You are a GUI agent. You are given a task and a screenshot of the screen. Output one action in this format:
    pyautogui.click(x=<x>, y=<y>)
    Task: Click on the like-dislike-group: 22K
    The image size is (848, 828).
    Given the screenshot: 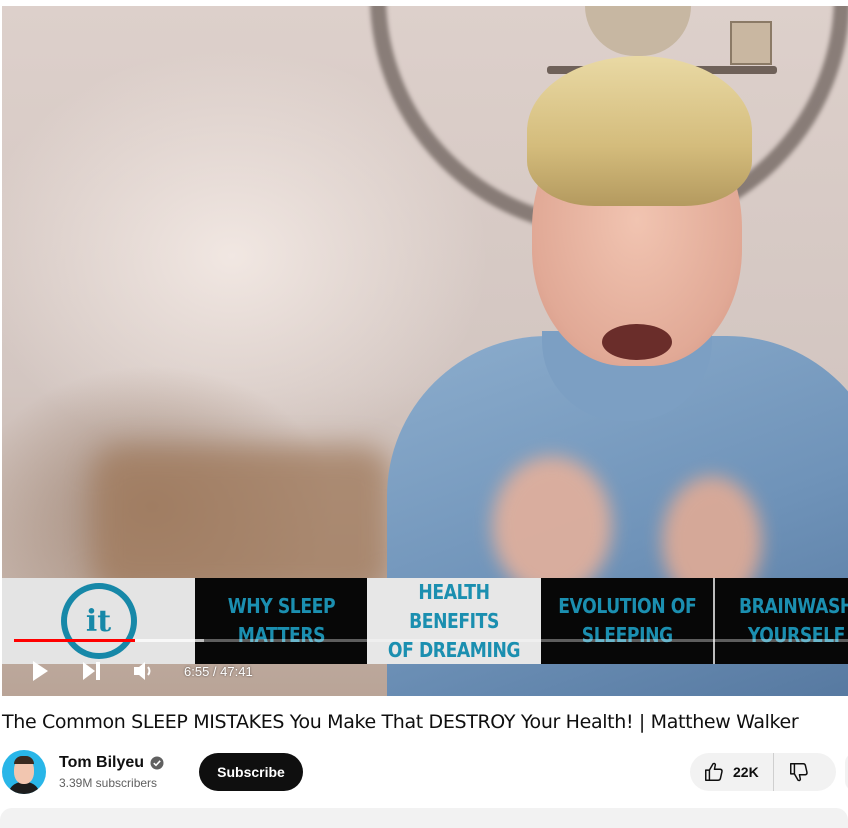 What is the action you would take?
    pyautogui.click(x=763, y=772)
    